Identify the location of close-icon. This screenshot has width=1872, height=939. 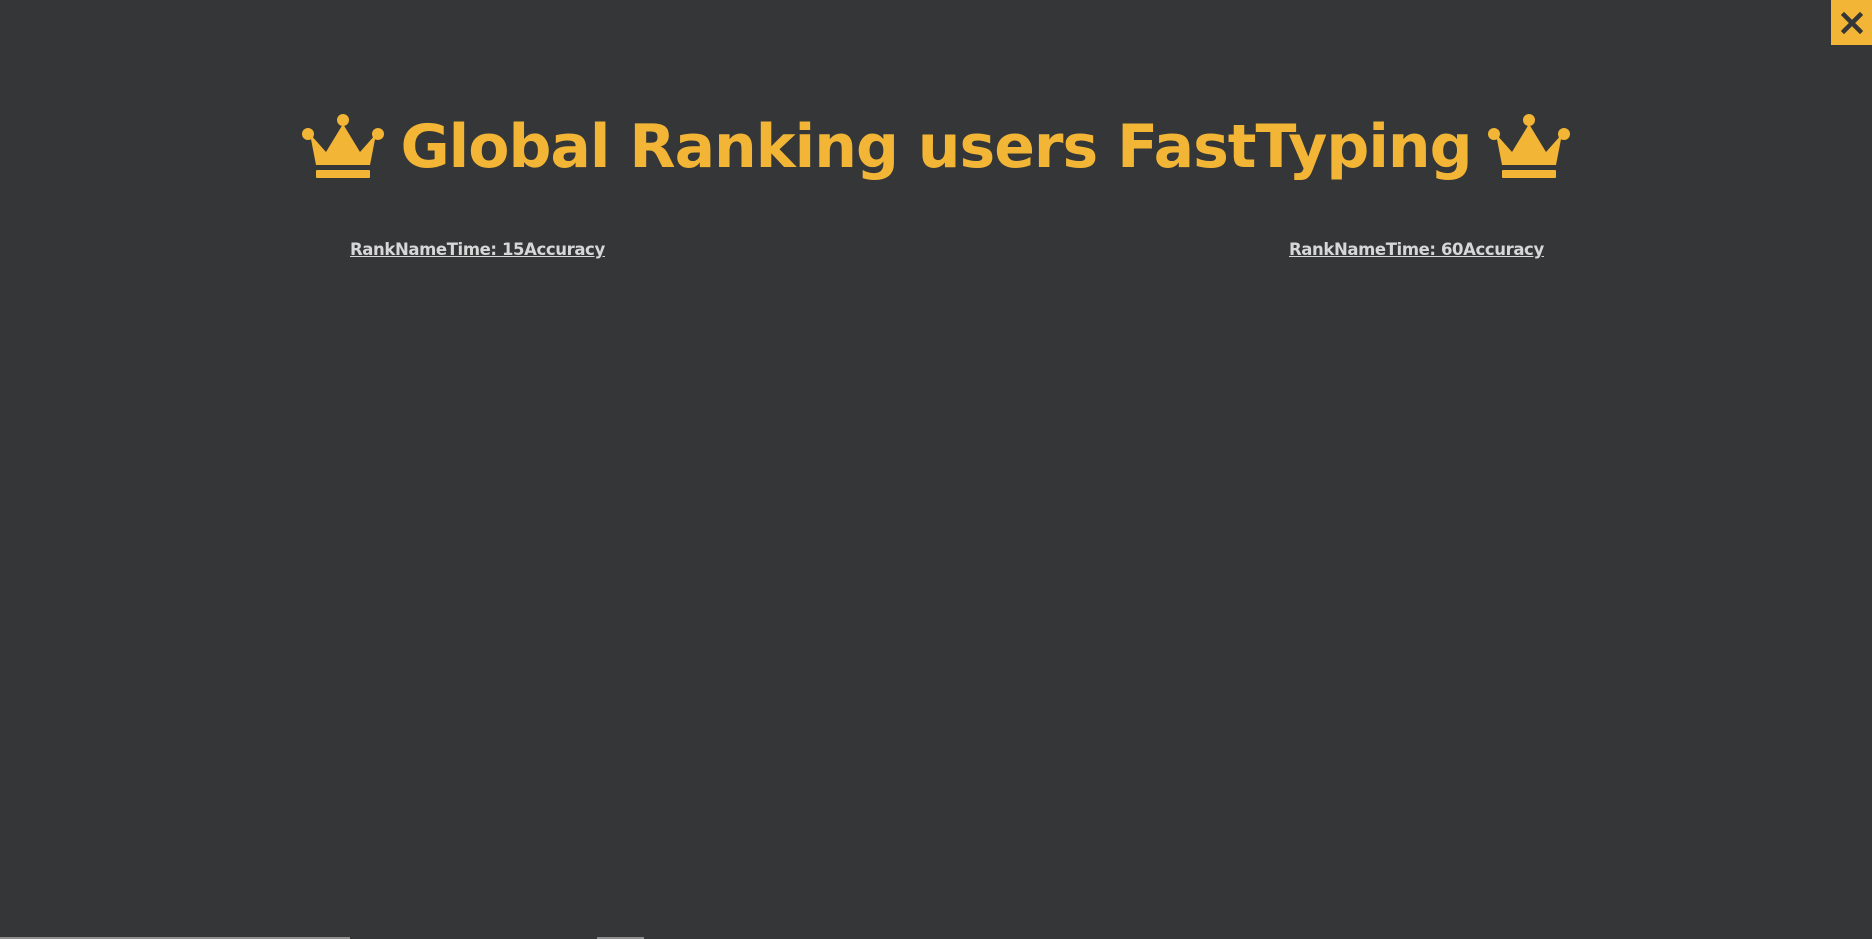
(1851, 22).